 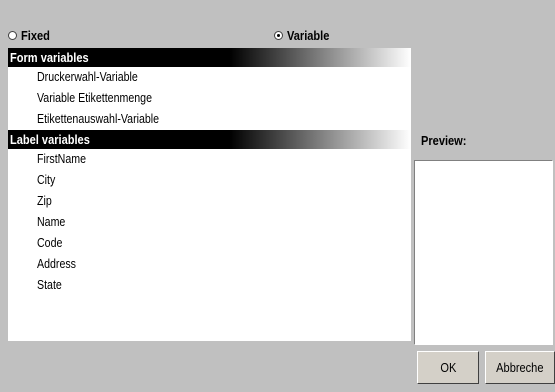 I want to click on group-header-form-variables: Form variables, so click(x=209, y=57).